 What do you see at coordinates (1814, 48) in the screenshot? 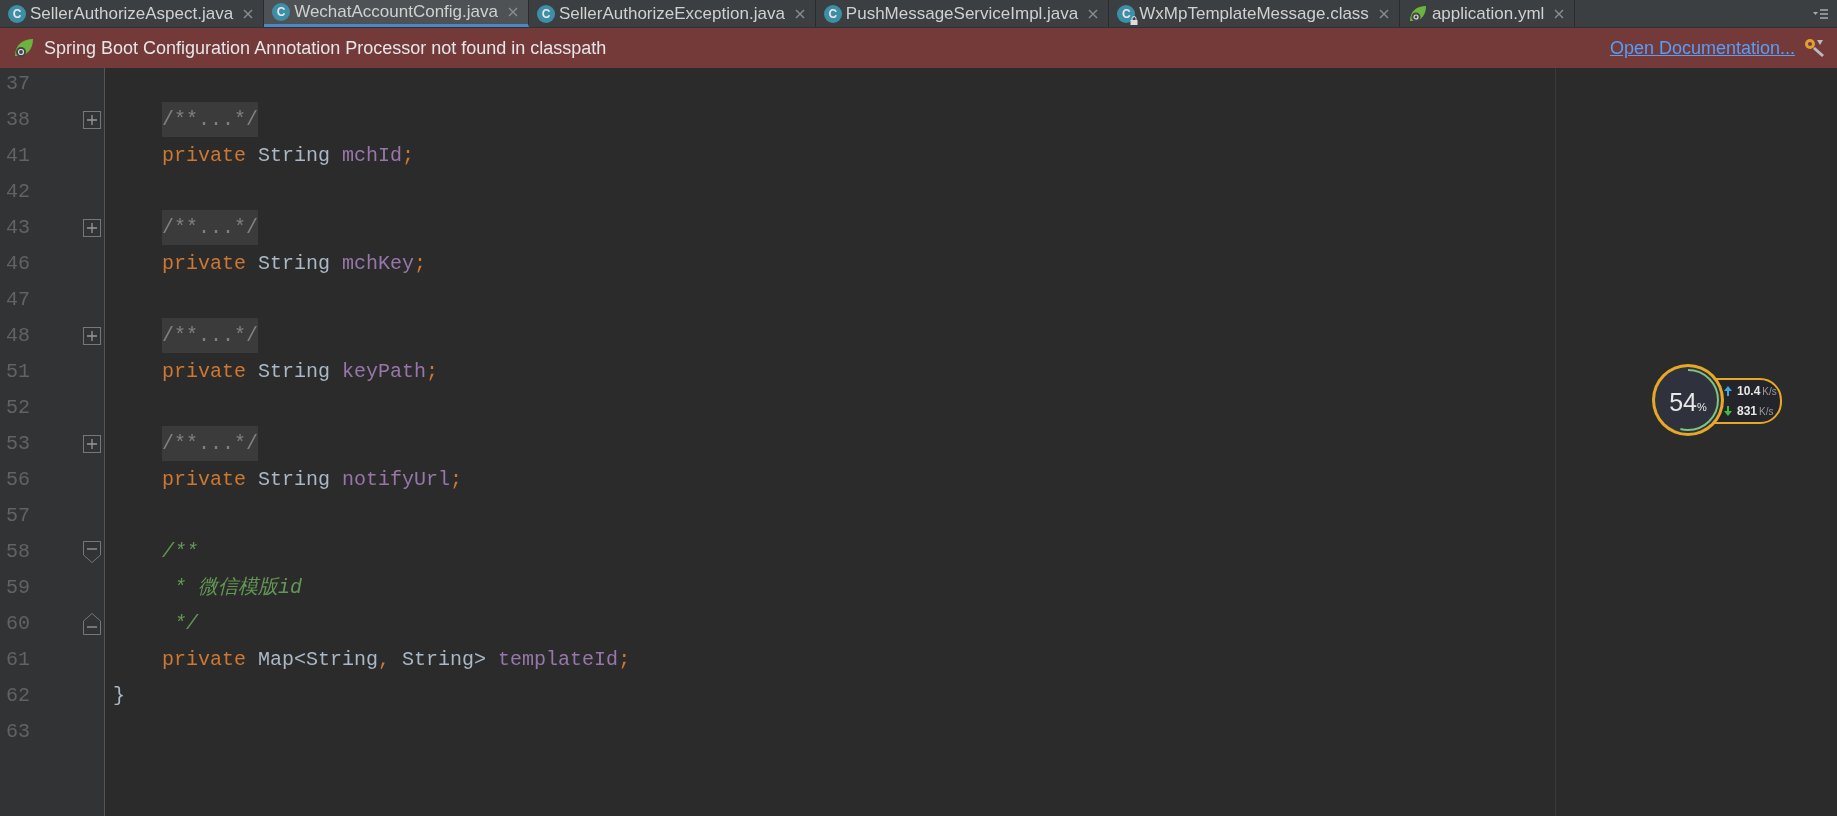
I see `wrench-gear-icon` at bounding box center [1814, 48].